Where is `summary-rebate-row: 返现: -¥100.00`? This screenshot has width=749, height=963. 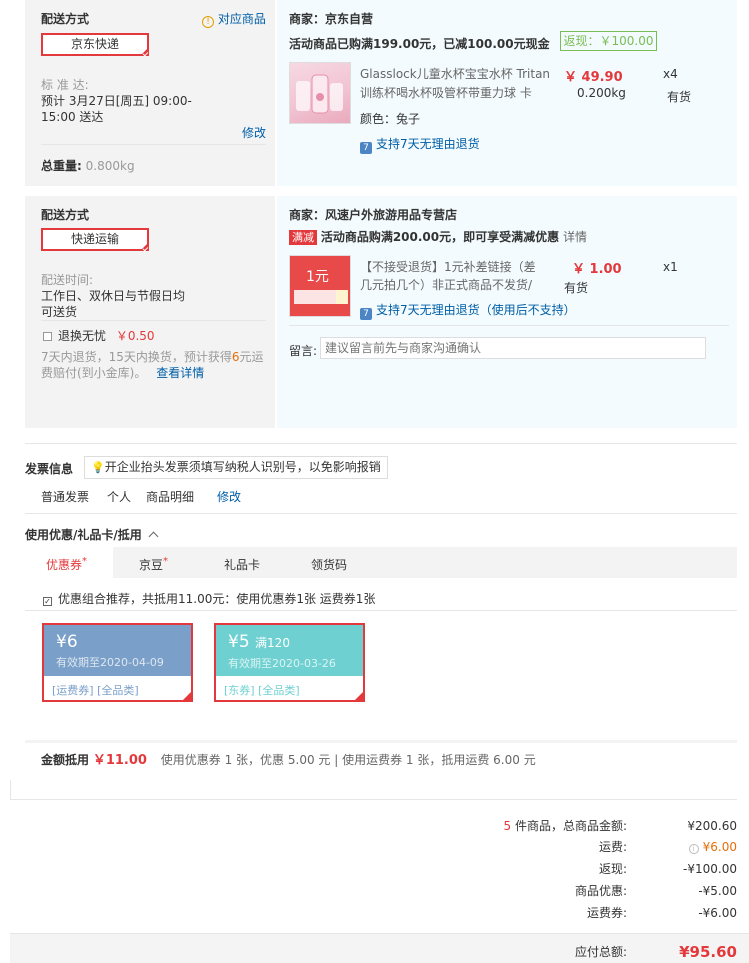
summary-rebate-row: 返现: -¥100.00 is located at coordinates (537, 869).